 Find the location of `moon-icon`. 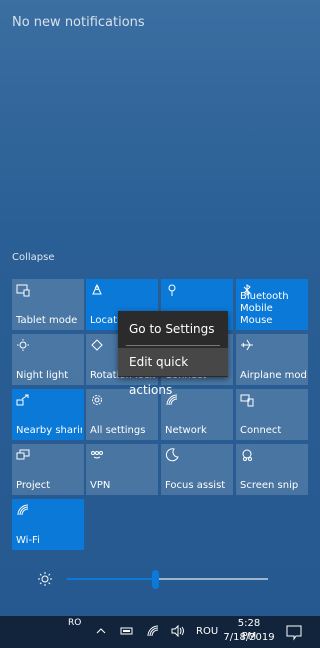

moon-icon is located at coordinates (172, 455).